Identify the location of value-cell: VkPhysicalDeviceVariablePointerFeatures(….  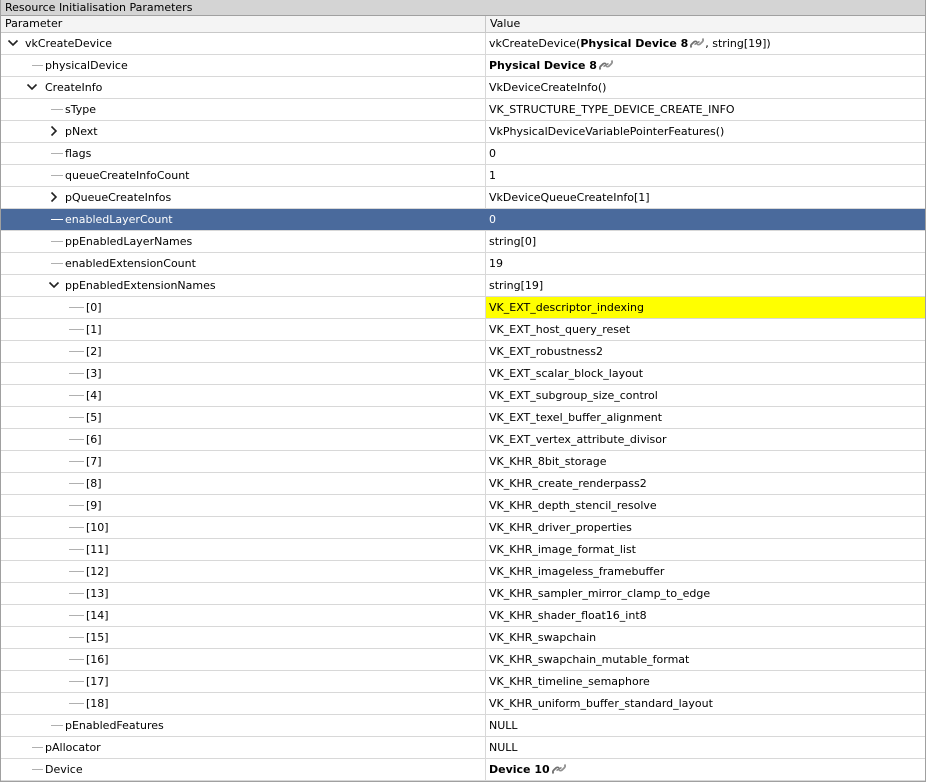
(705, 131).